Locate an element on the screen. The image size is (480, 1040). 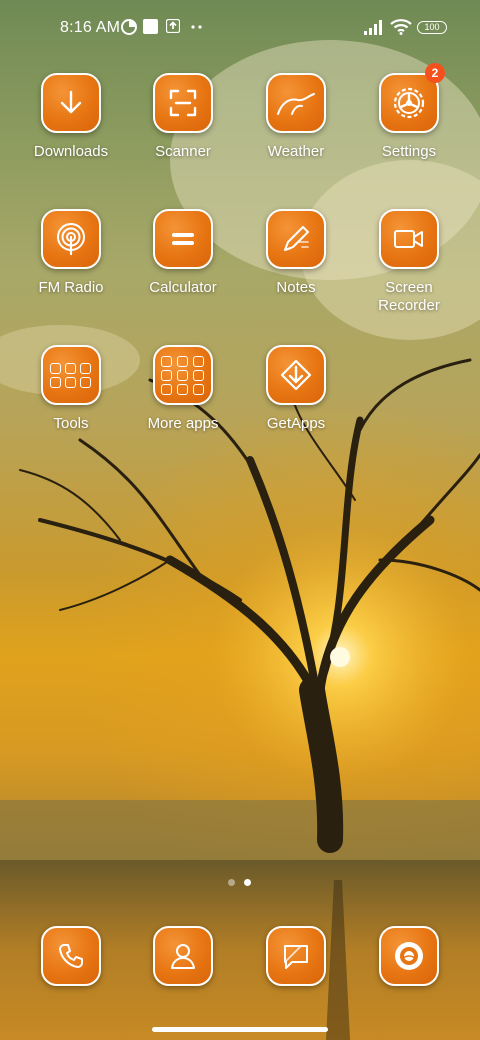
signal-icon is located at coordinates (373, 27).